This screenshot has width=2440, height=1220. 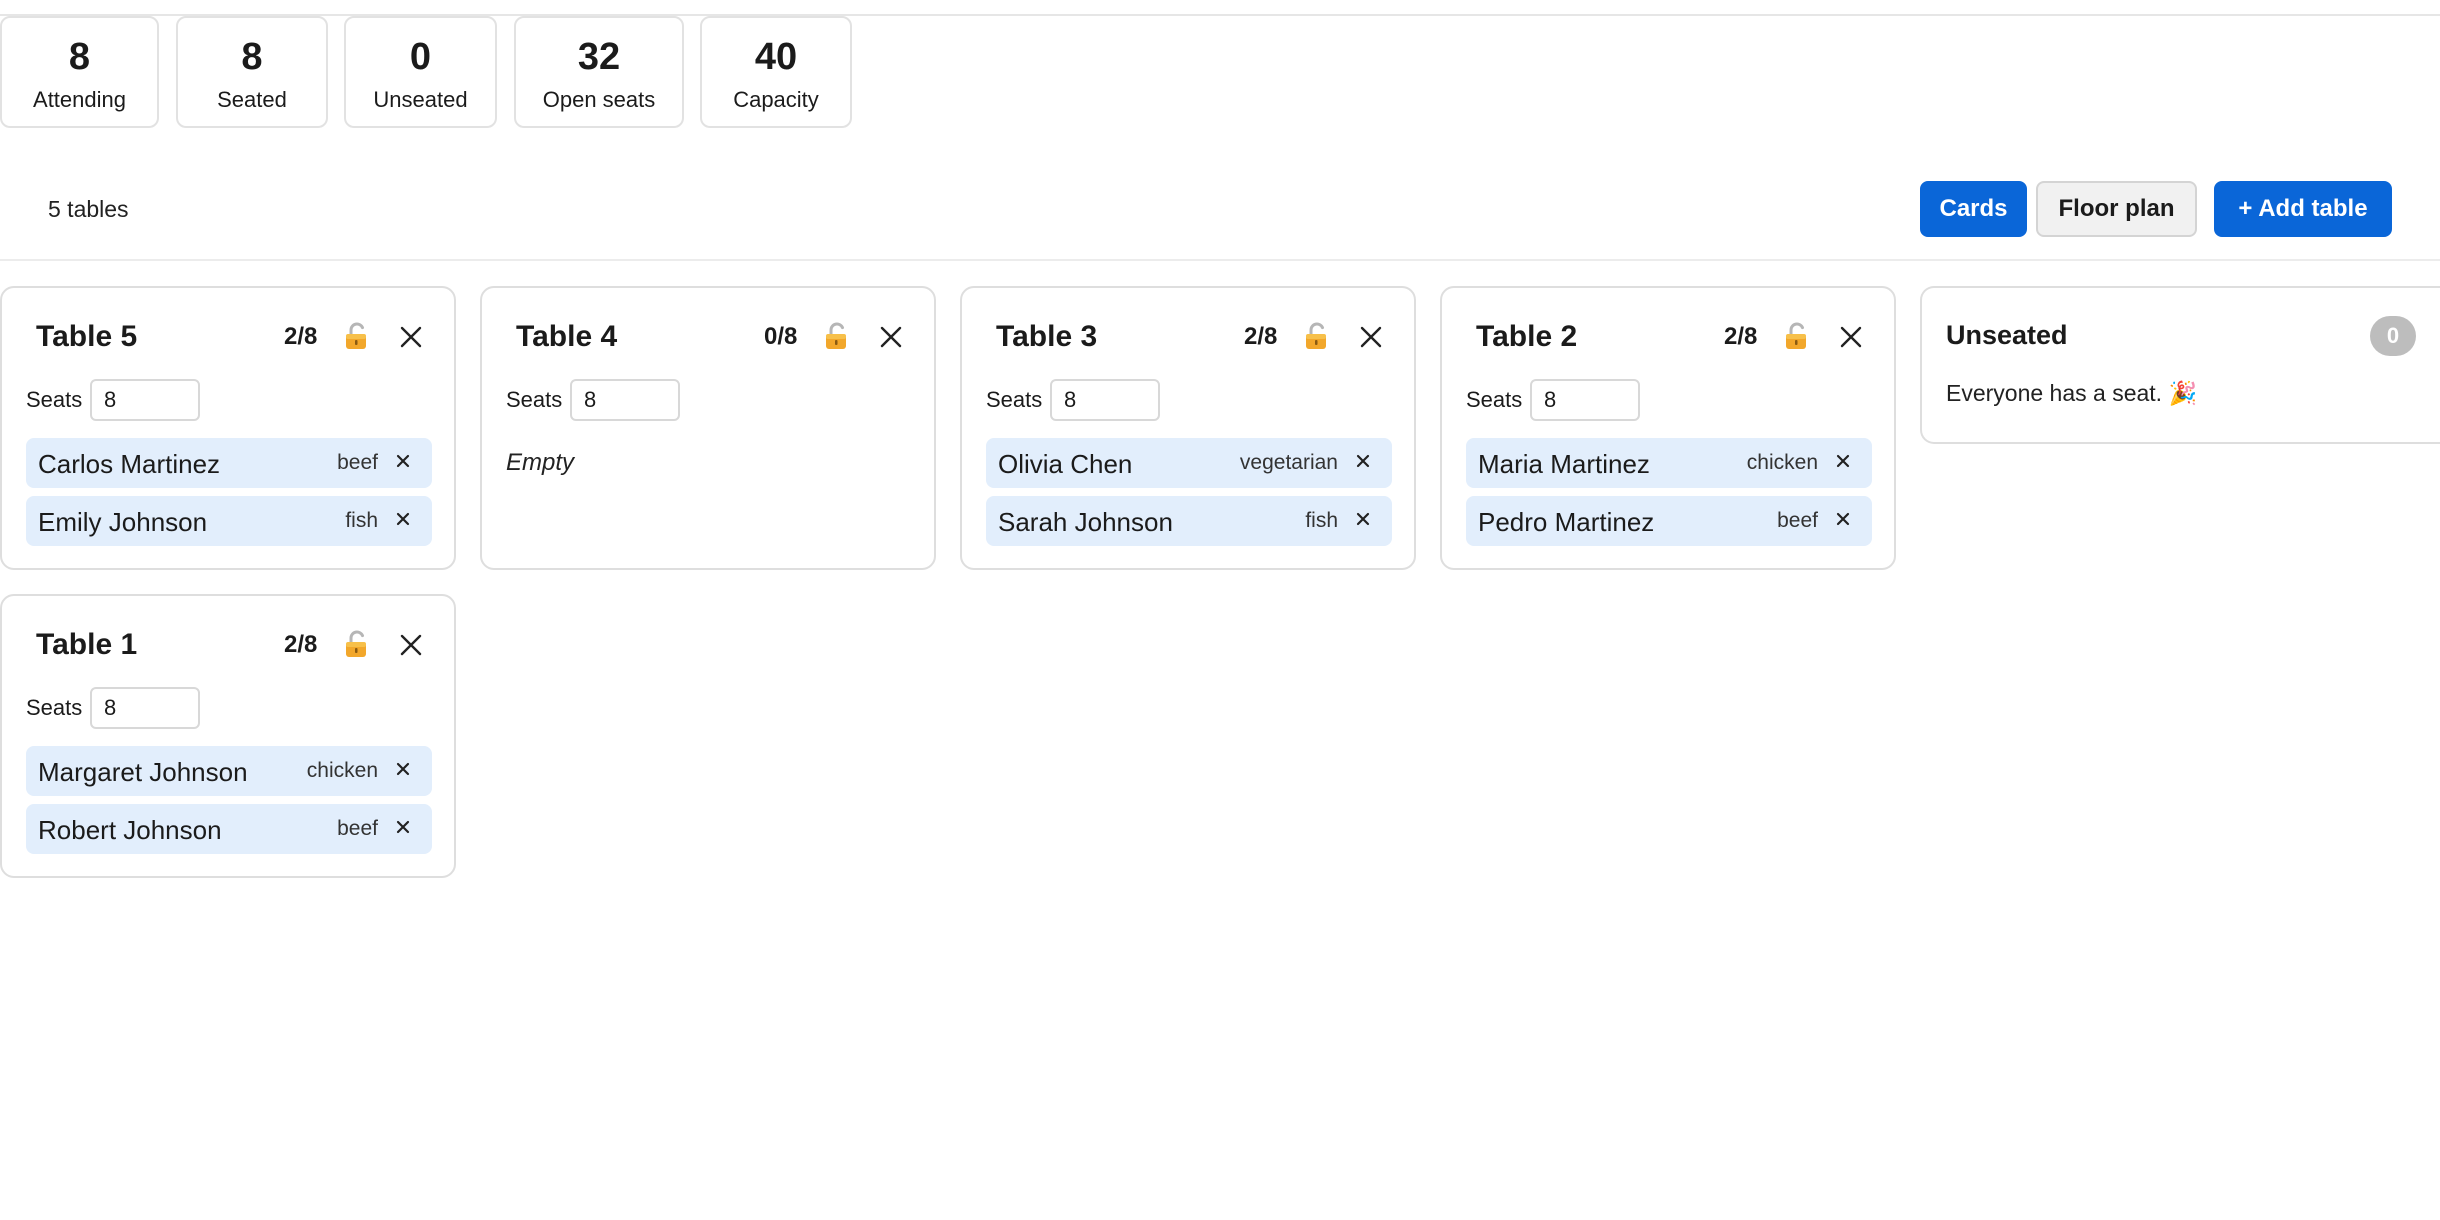 What do you see at coordinates (252, 99) in the screenshot?
I see `stat-label: Seated` at bounding box center [252, 99].